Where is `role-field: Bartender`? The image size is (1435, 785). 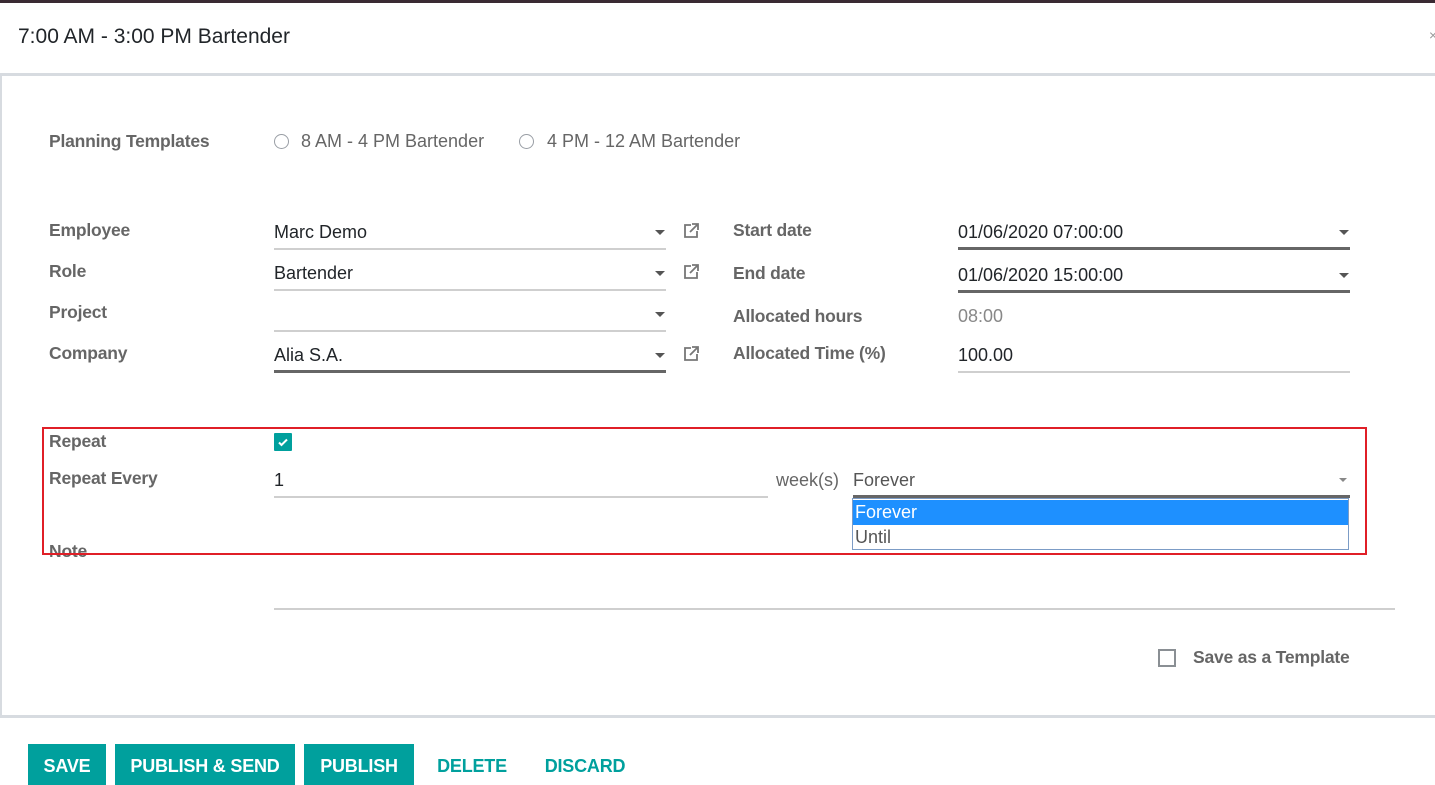
role-field: Bartender is located at coordinates (470, 275).